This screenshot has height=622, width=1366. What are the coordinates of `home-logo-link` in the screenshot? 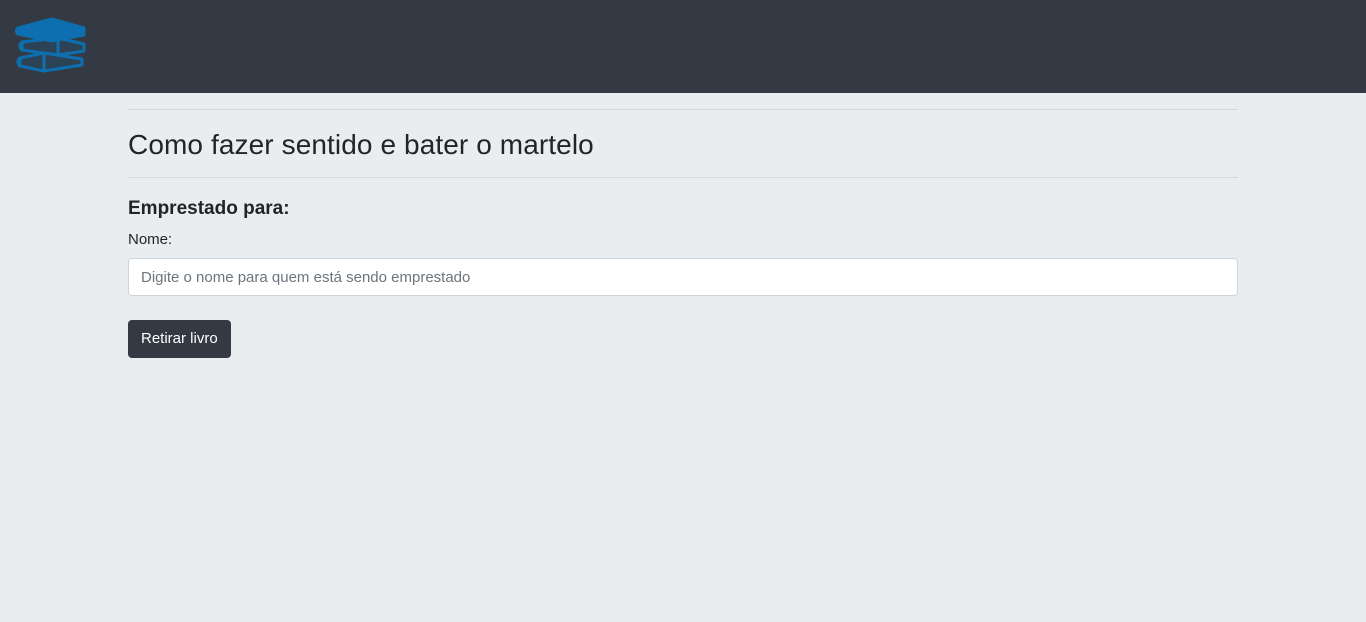 It's located at (51, 45).